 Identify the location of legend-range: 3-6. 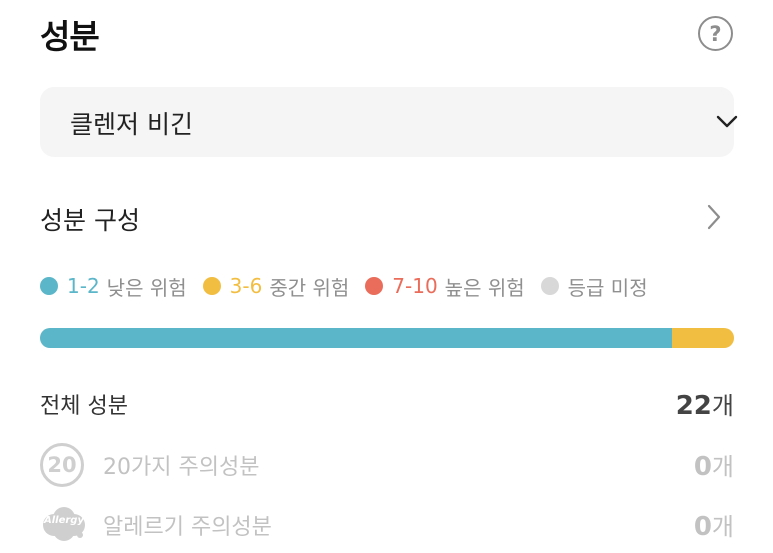
(246, 286).